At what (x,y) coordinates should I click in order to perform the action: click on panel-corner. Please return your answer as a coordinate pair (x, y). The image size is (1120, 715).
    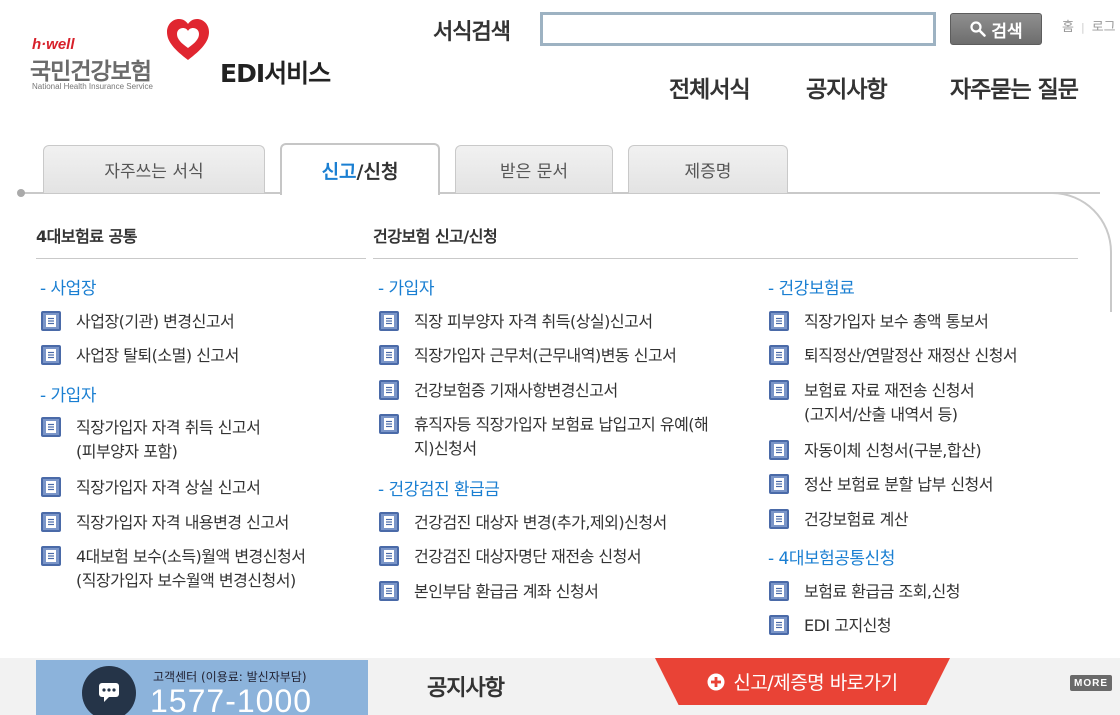
    Looking at the image, I should click on (1071, 252).